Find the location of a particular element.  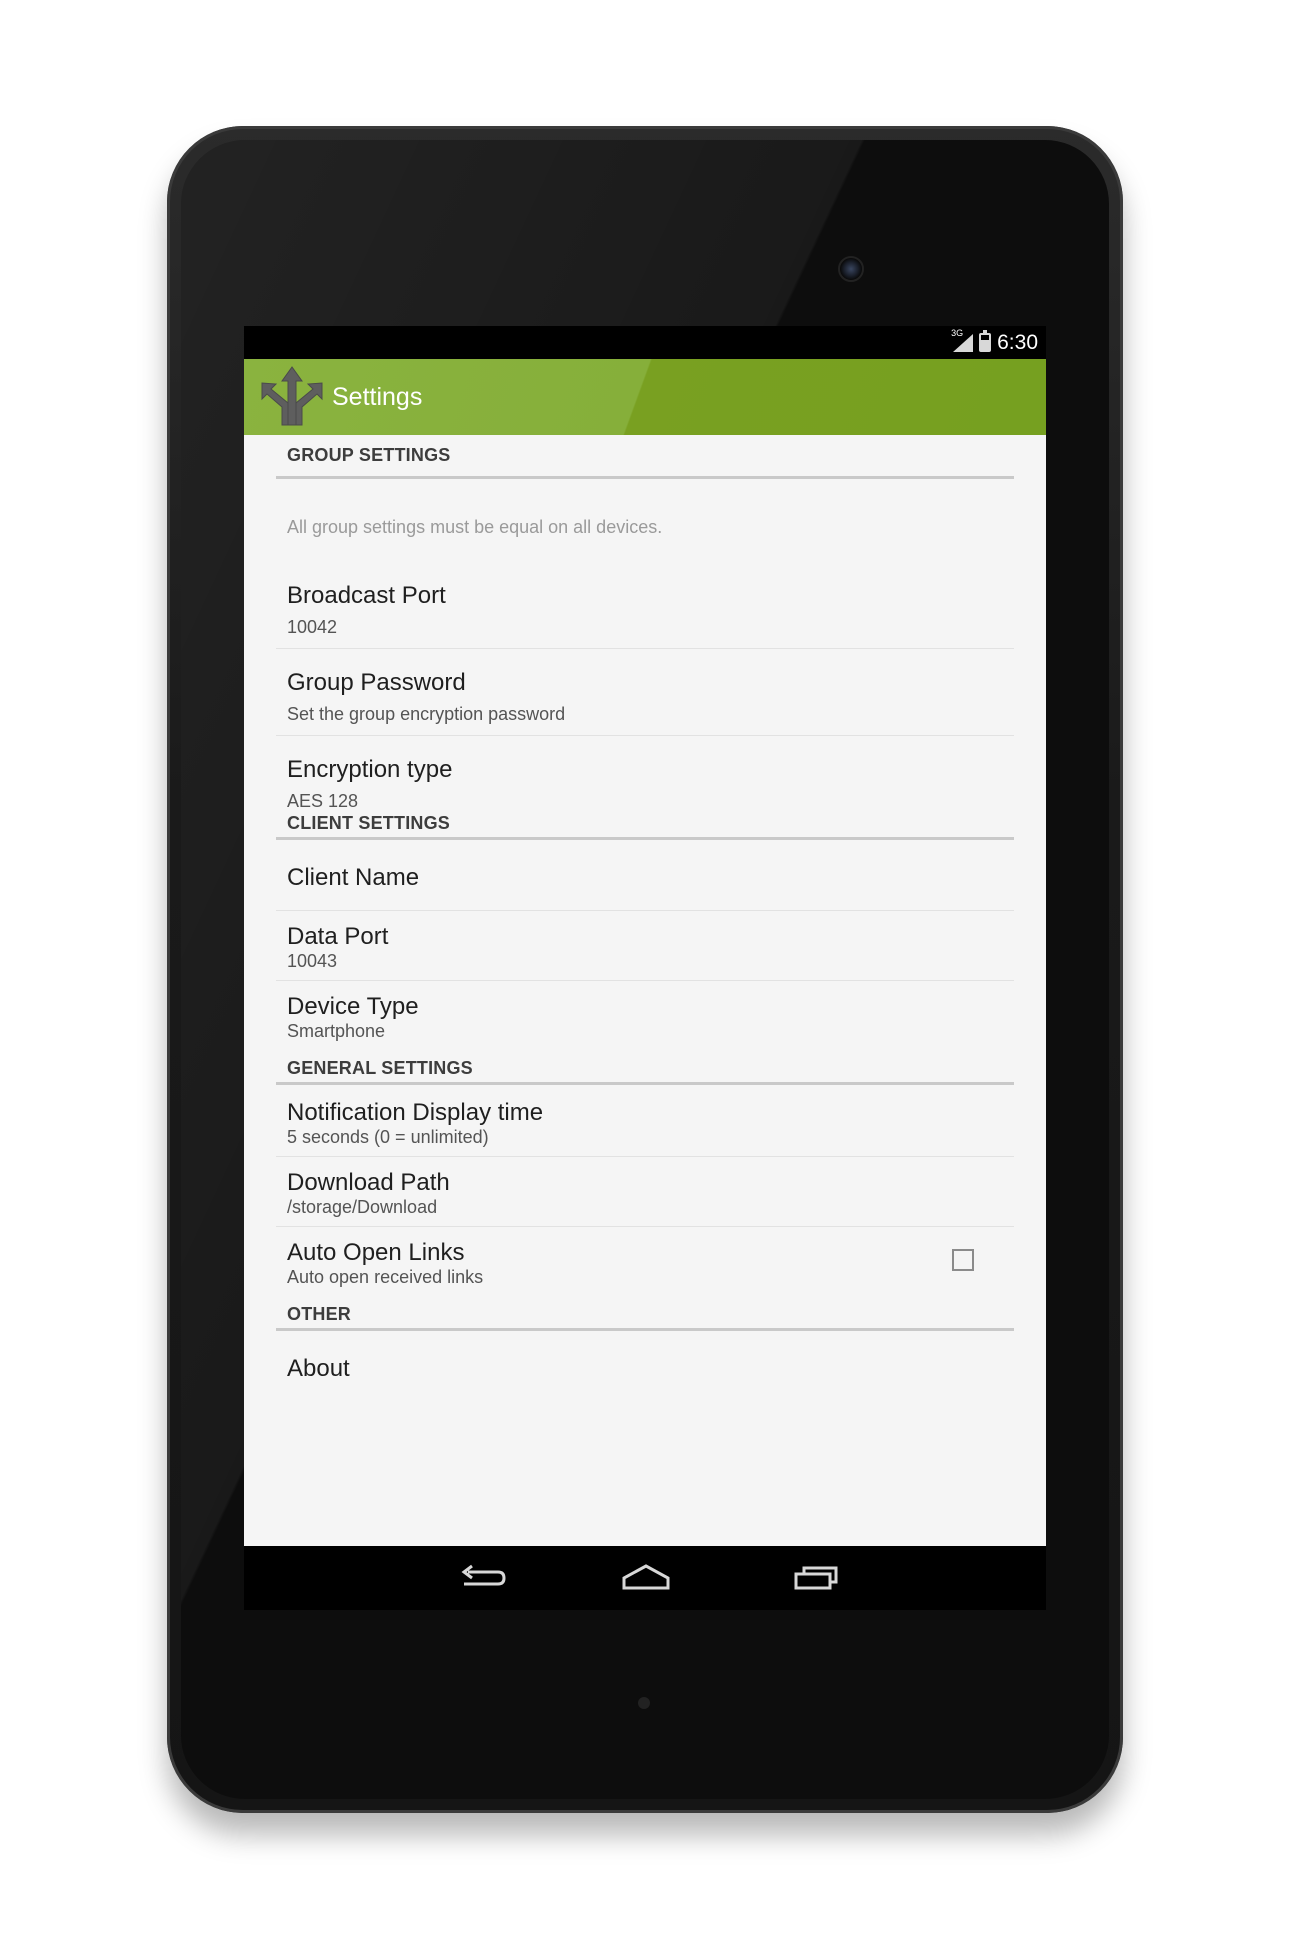

pref-title: Auto Open Links is located at coordinates (376, 1252).